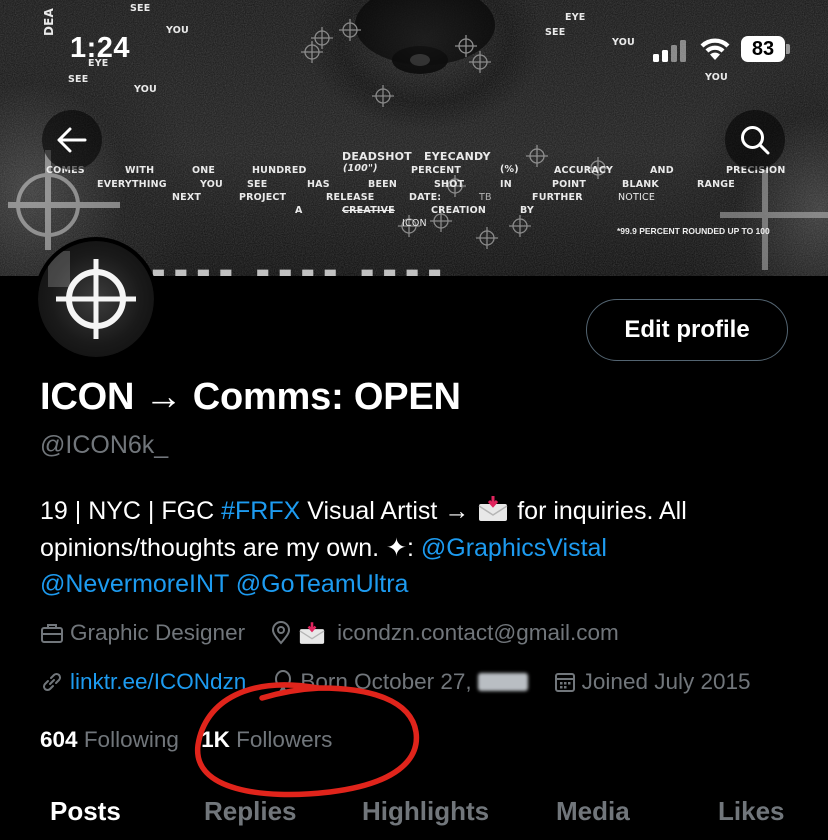 The height and width of the screenshot is (840, 828). I want to click on search-button, so click(755, 140).